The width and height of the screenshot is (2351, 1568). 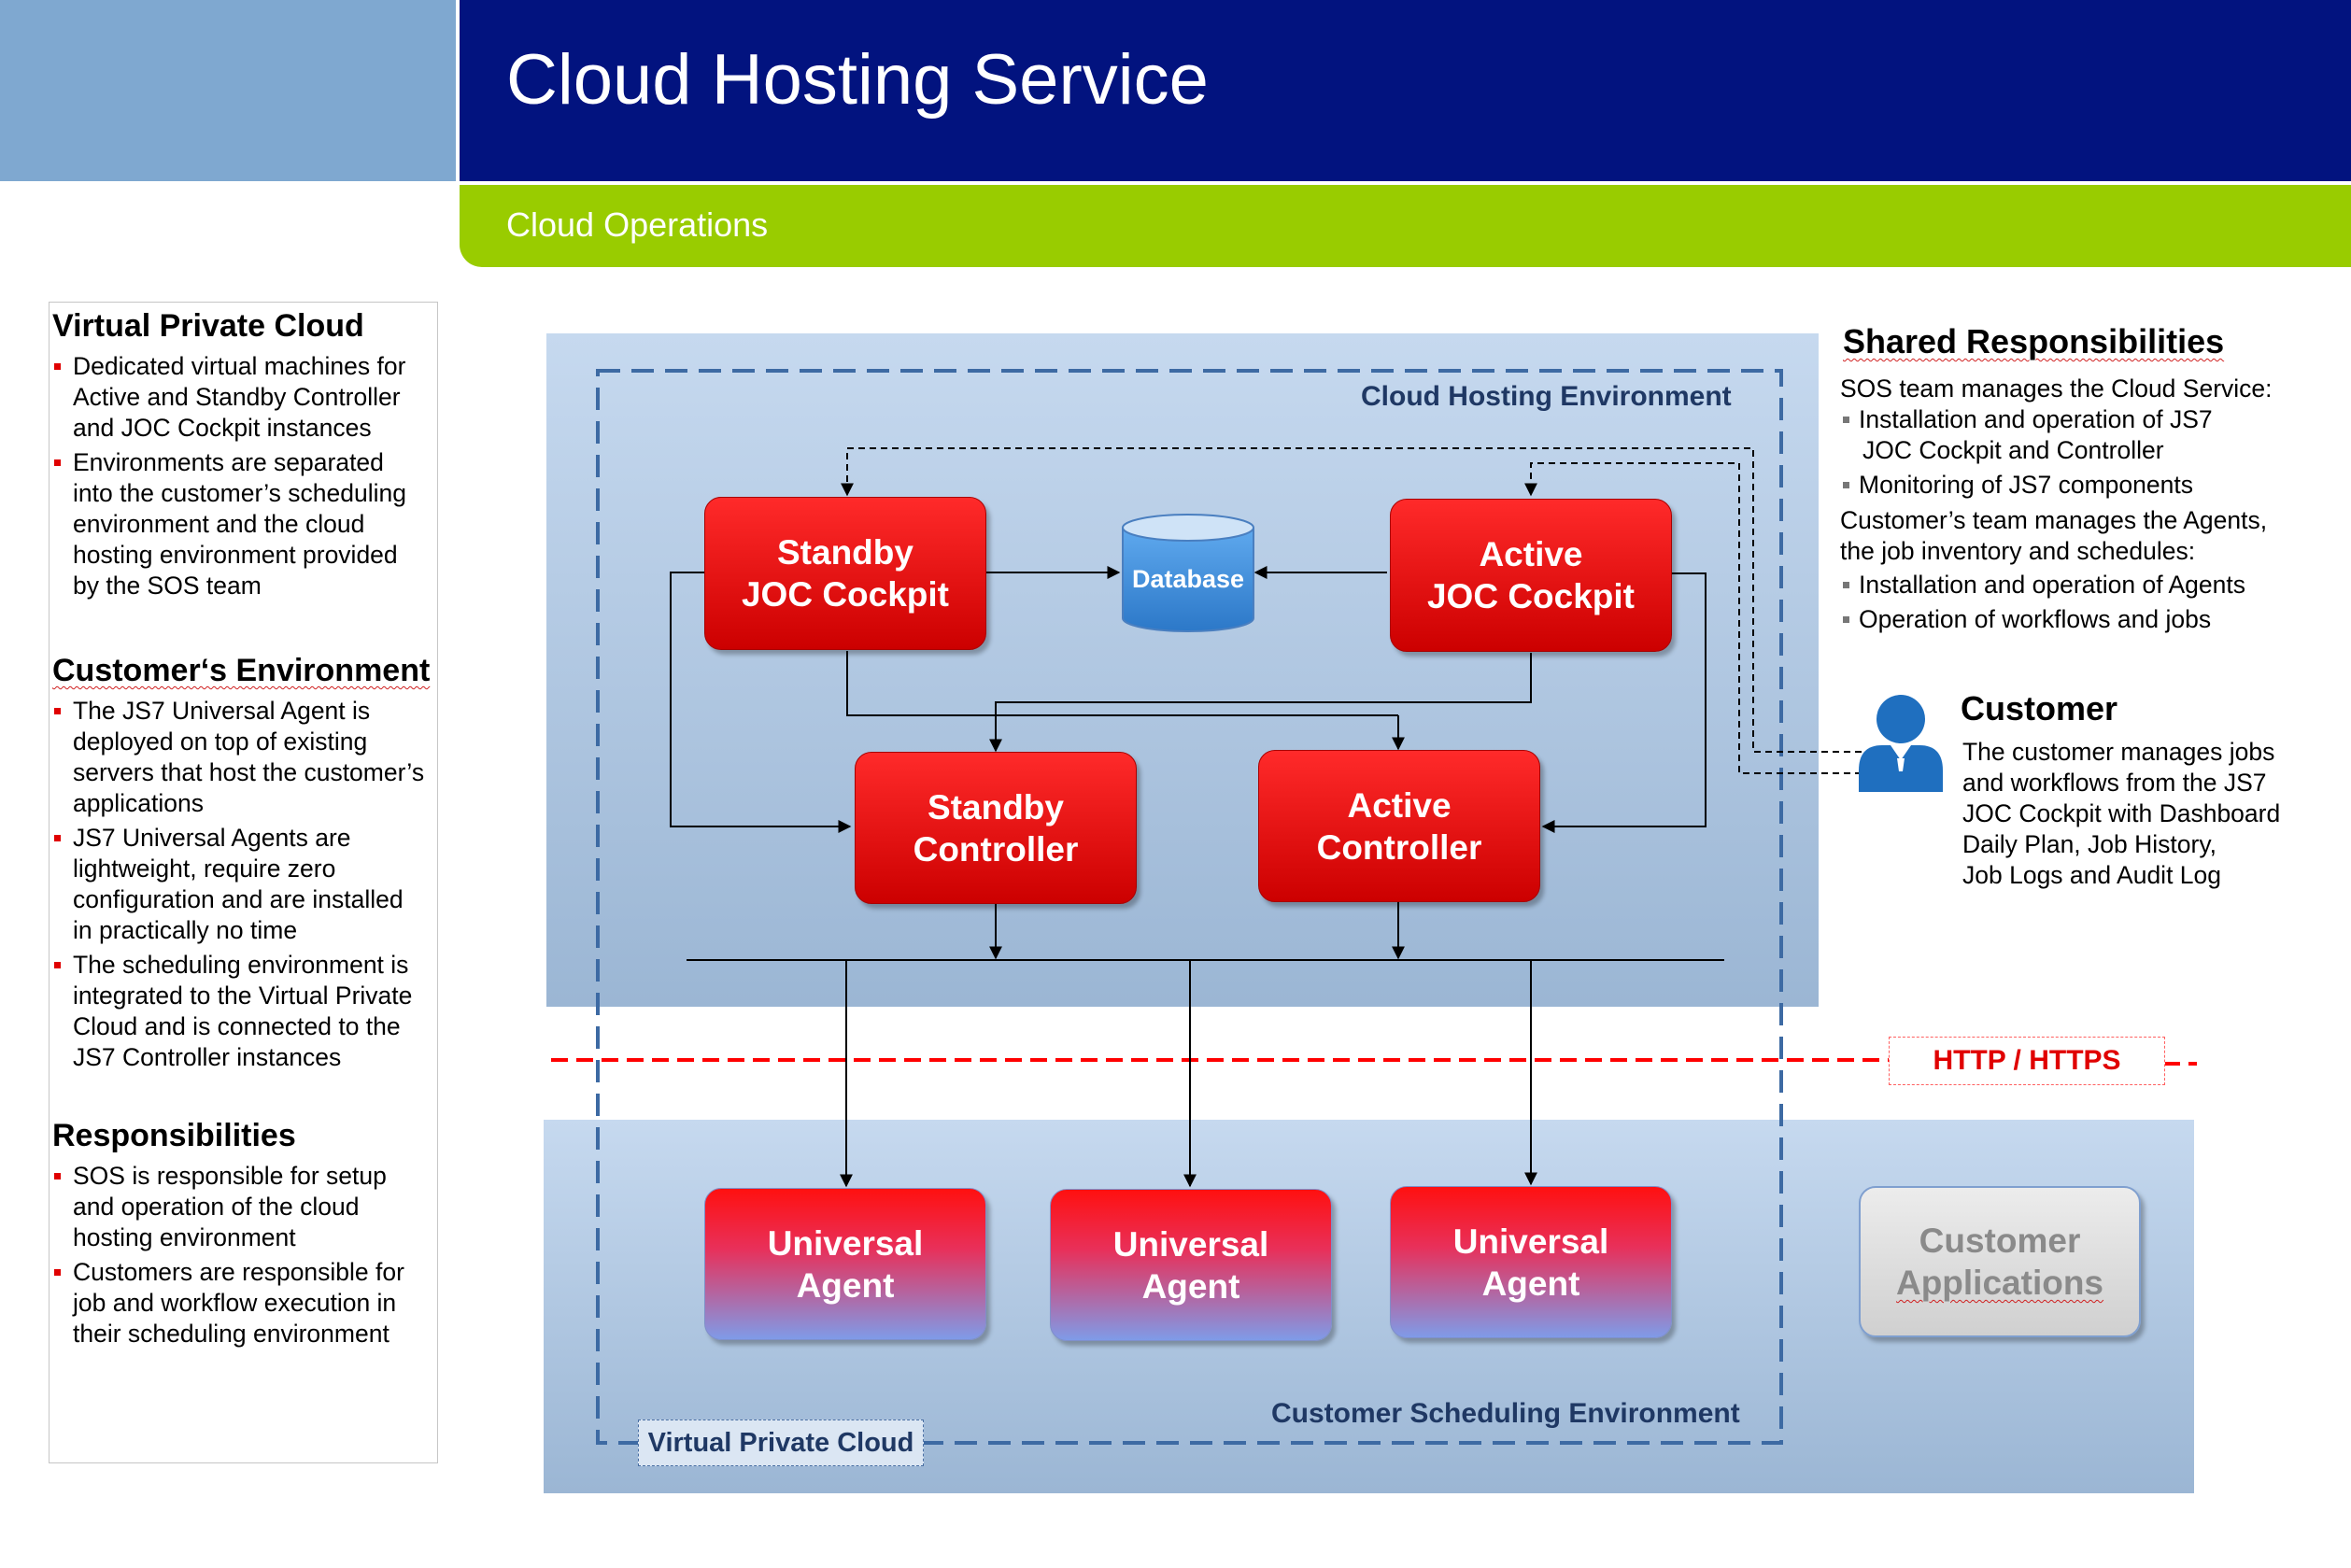 What do you see at coordinates (1191, 1265) in the screenshot?
I see `universal-agent-2: Universal Agent` at bounding box center [1191, 1265].